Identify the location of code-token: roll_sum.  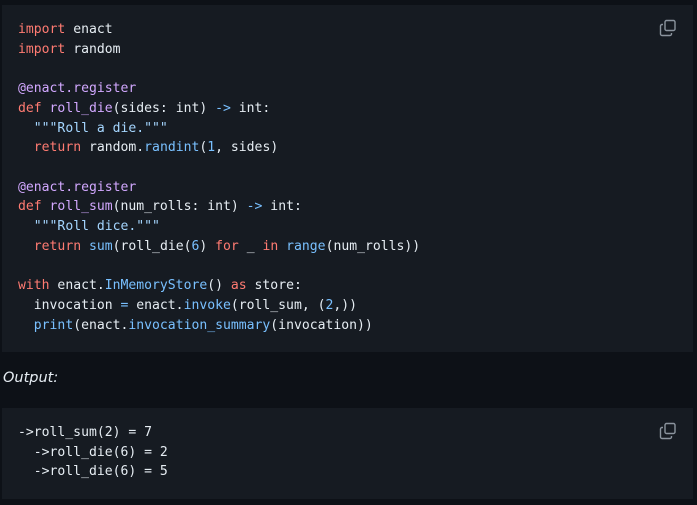
(81, 207).